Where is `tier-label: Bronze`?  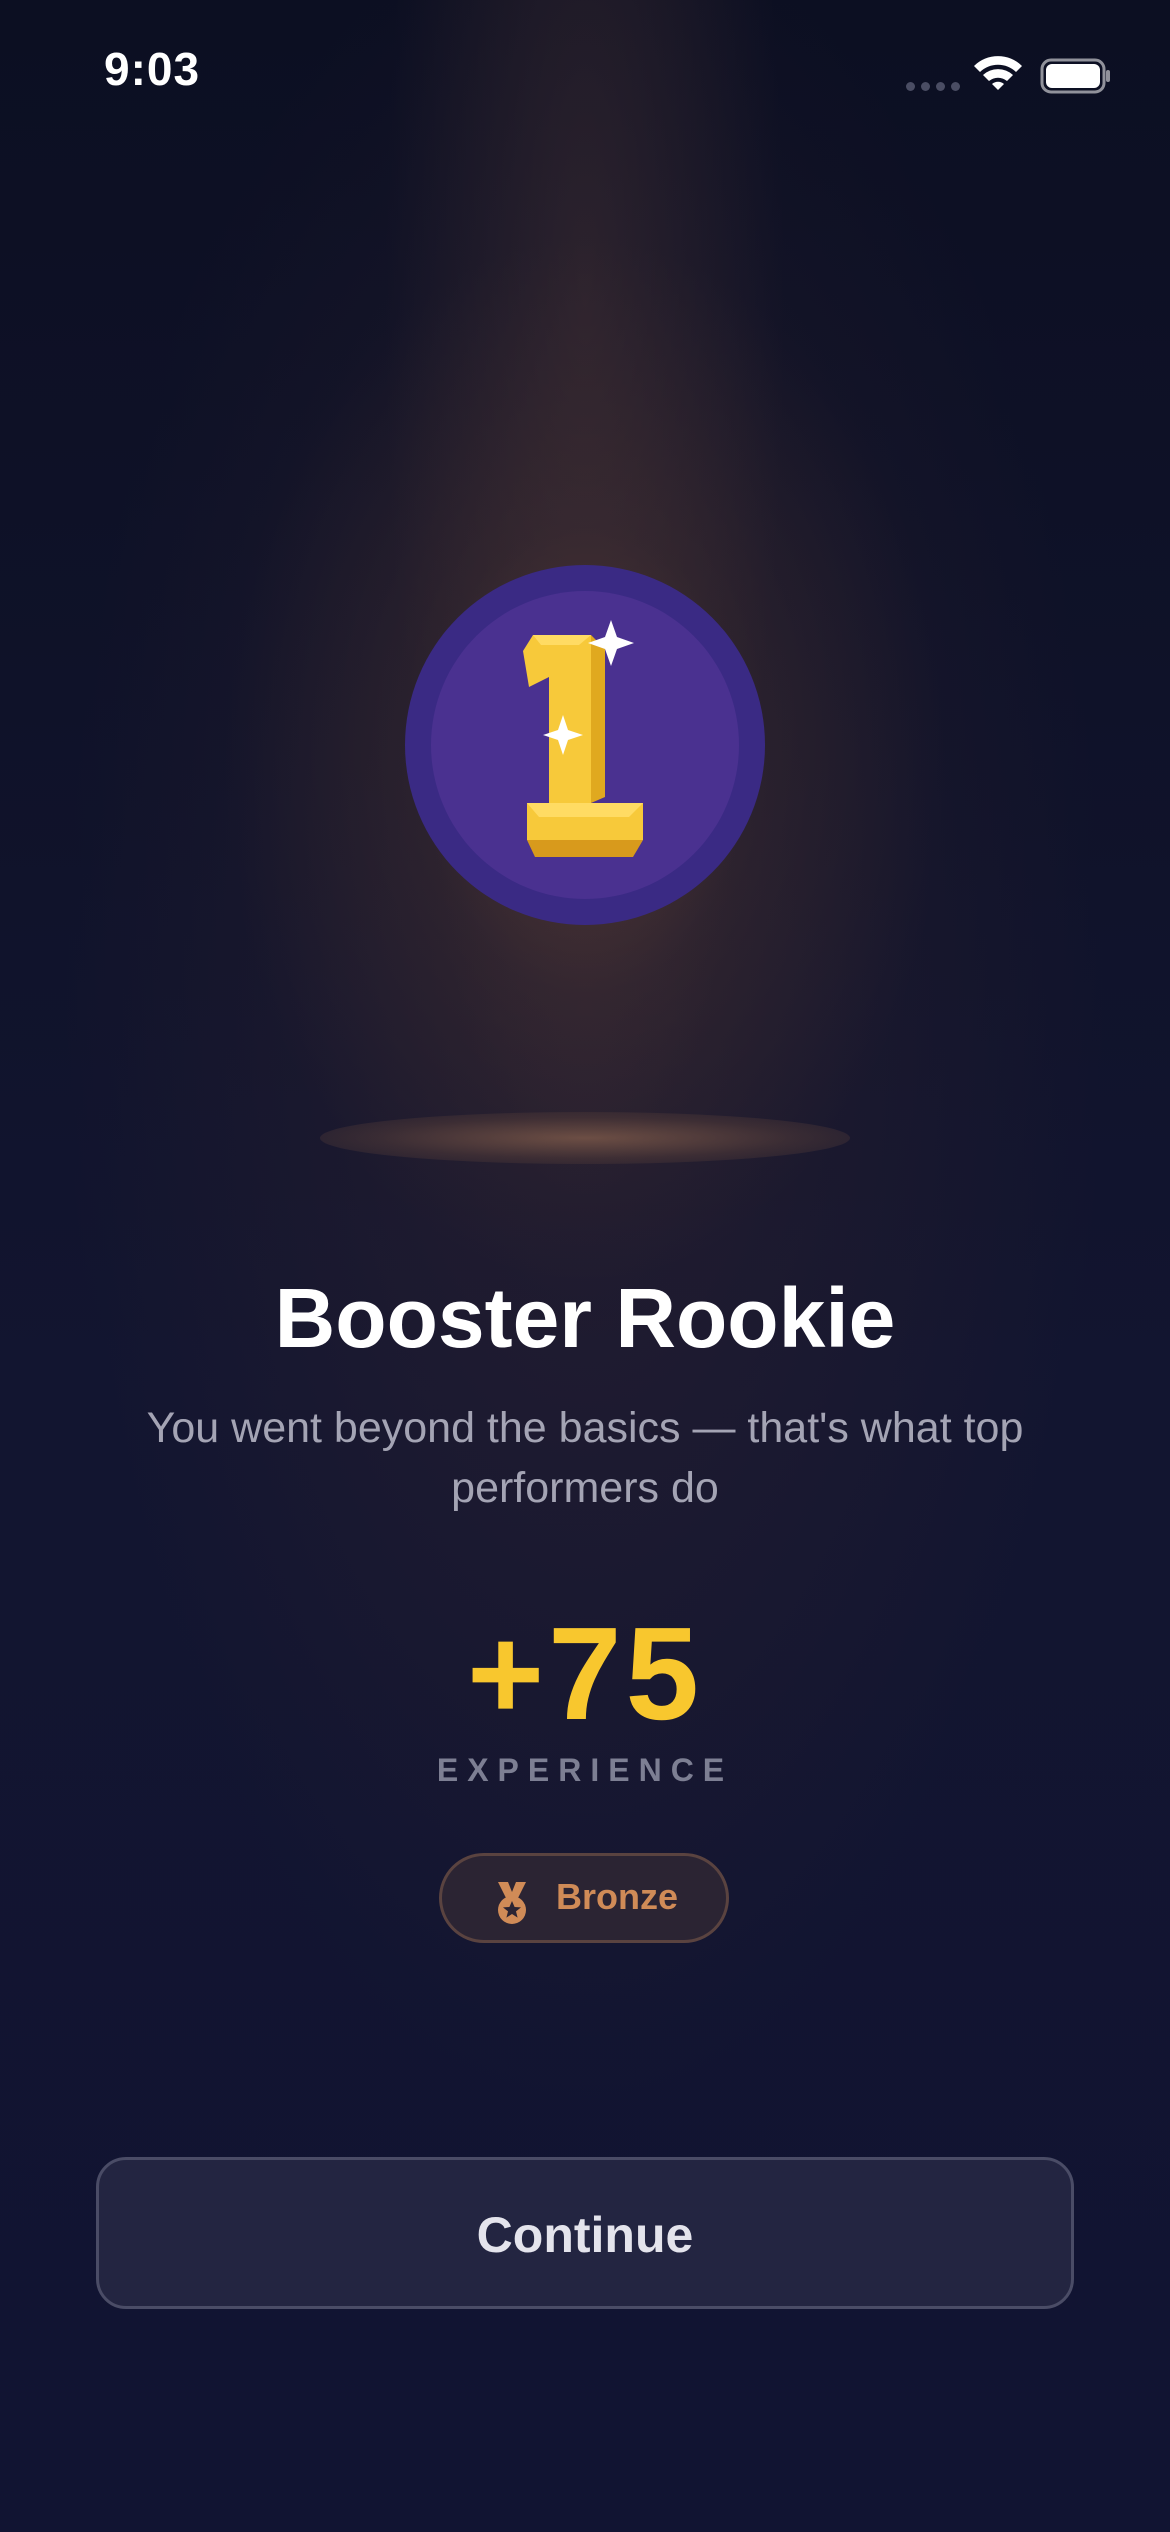
tier-label: Bronze is located at coordinates (617, 1896).